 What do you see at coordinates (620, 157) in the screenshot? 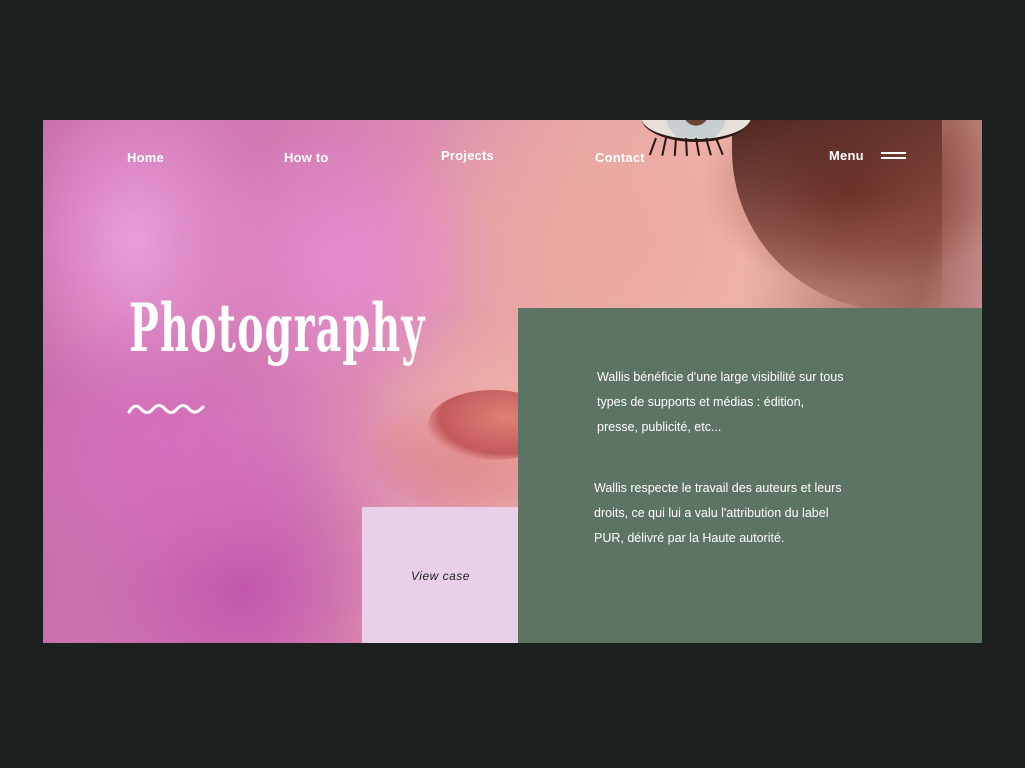
I see `nav-link-contact: Contact` at bounding box center [620, 157].